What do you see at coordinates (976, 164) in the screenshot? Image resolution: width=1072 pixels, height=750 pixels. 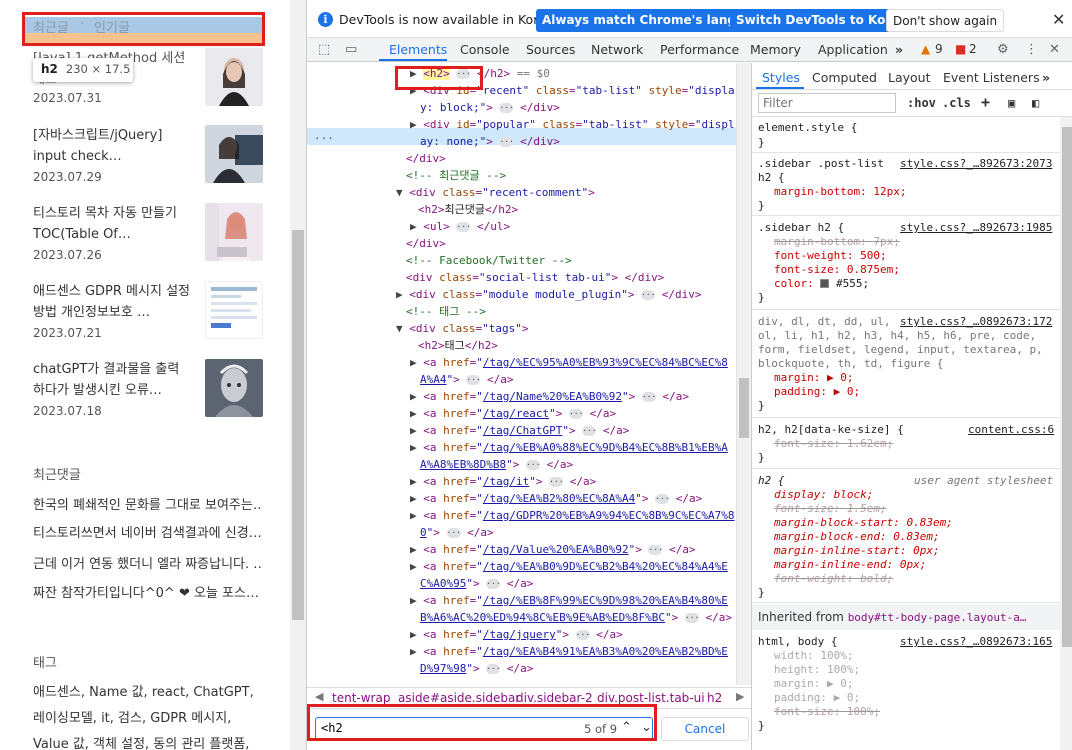 I see `rule-source-link: style.css?_…892673:2073` at bounding box center [976, 164].